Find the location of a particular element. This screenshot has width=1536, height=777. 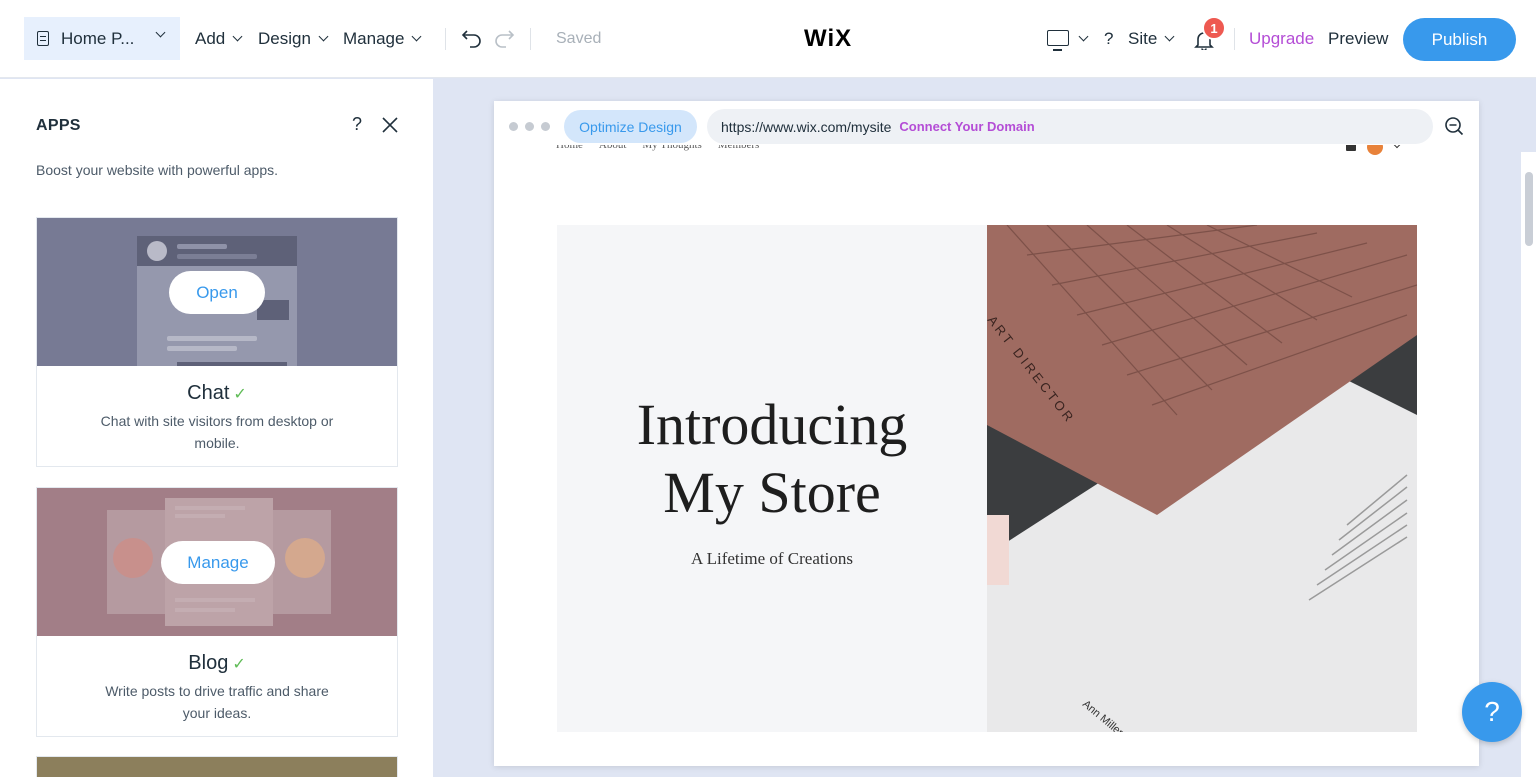

site-nav: Home About My Thoughts Members is located at coordinates (657, 152).